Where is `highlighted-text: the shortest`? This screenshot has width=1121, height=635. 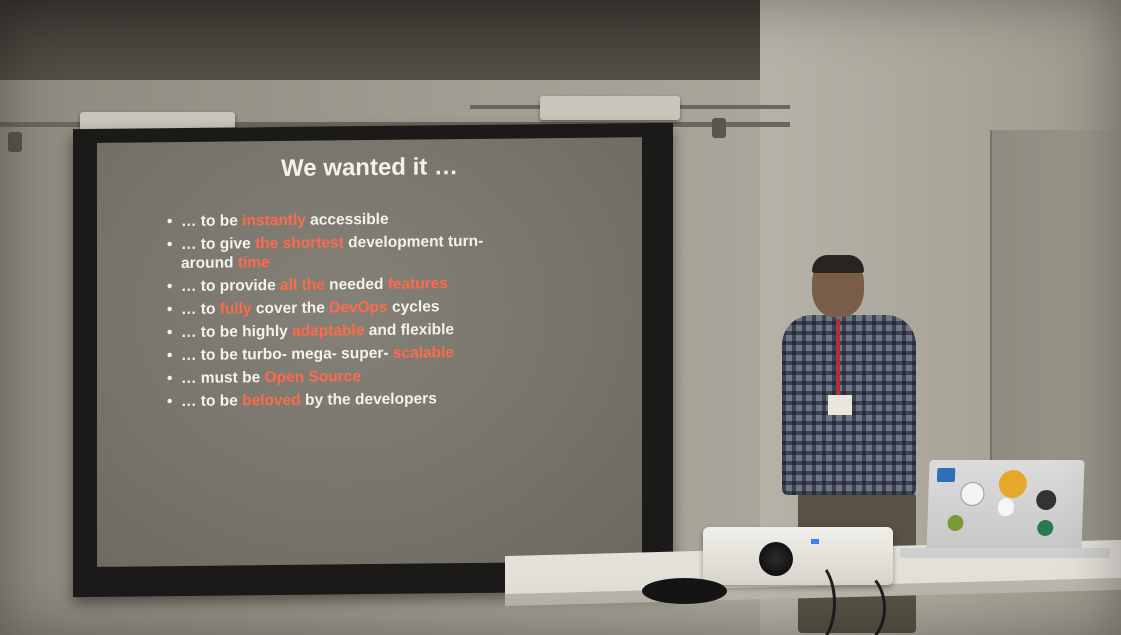
highlighted-text: the shortest is located at coordinates (299, 243).